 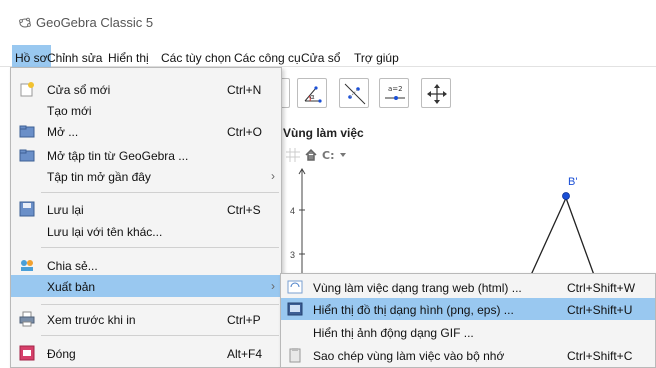 What do you see at coordinates (295, 309) in the screenshot?
I see `image-export-icon` at bounding box center [295, 309].